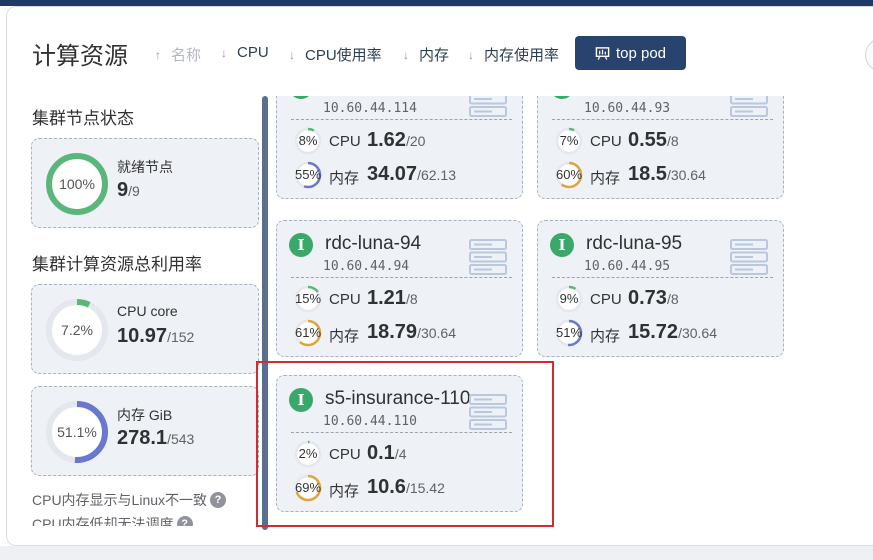  What do you see at coordinates (627, 266) in the screenshot?
I see `node-ip: 10.60.44.95` at bounding box center [627, 266].